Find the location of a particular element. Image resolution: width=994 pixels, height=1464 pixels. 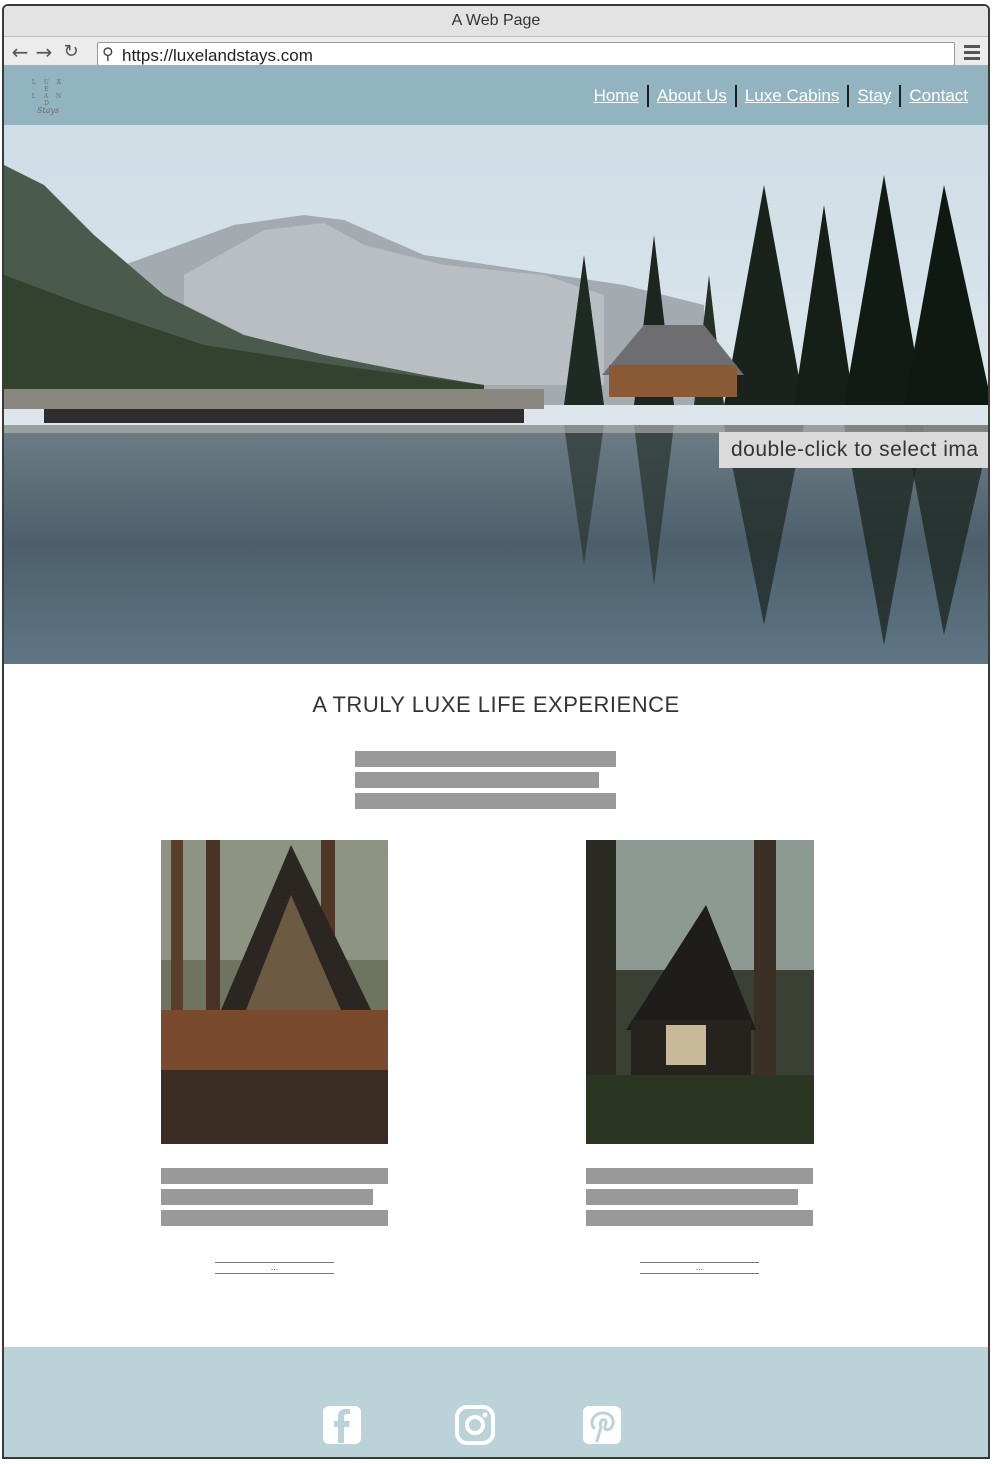

nav-about-us: About Us is located at coordinates (692, 96).